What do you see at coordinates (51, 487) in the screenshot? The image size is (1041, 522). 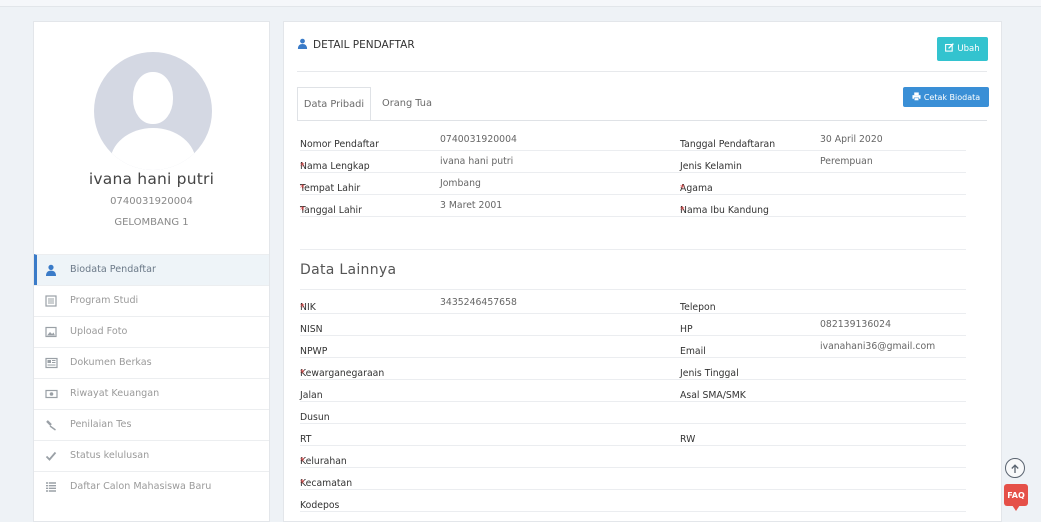 I see `list-icon` at bounding box center [51, 487].